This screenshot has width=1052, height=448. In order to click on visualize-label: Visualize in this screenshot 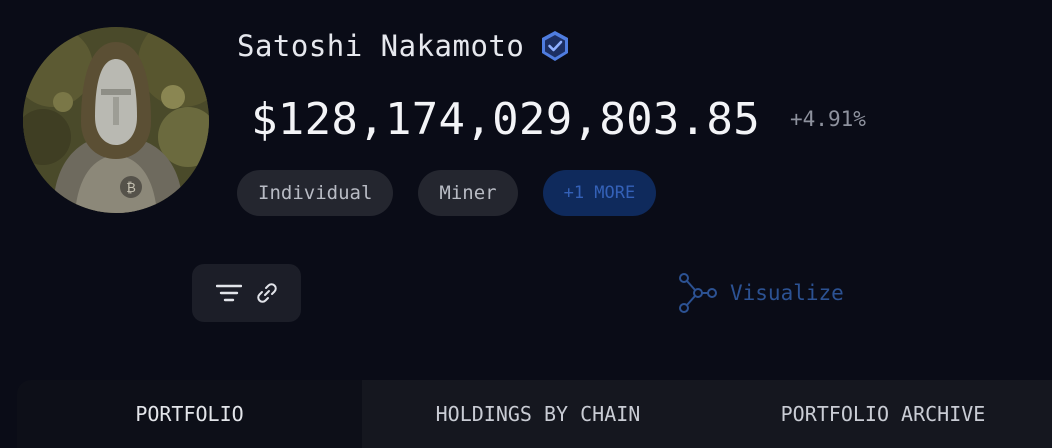, I will do `click(787, 293)`.